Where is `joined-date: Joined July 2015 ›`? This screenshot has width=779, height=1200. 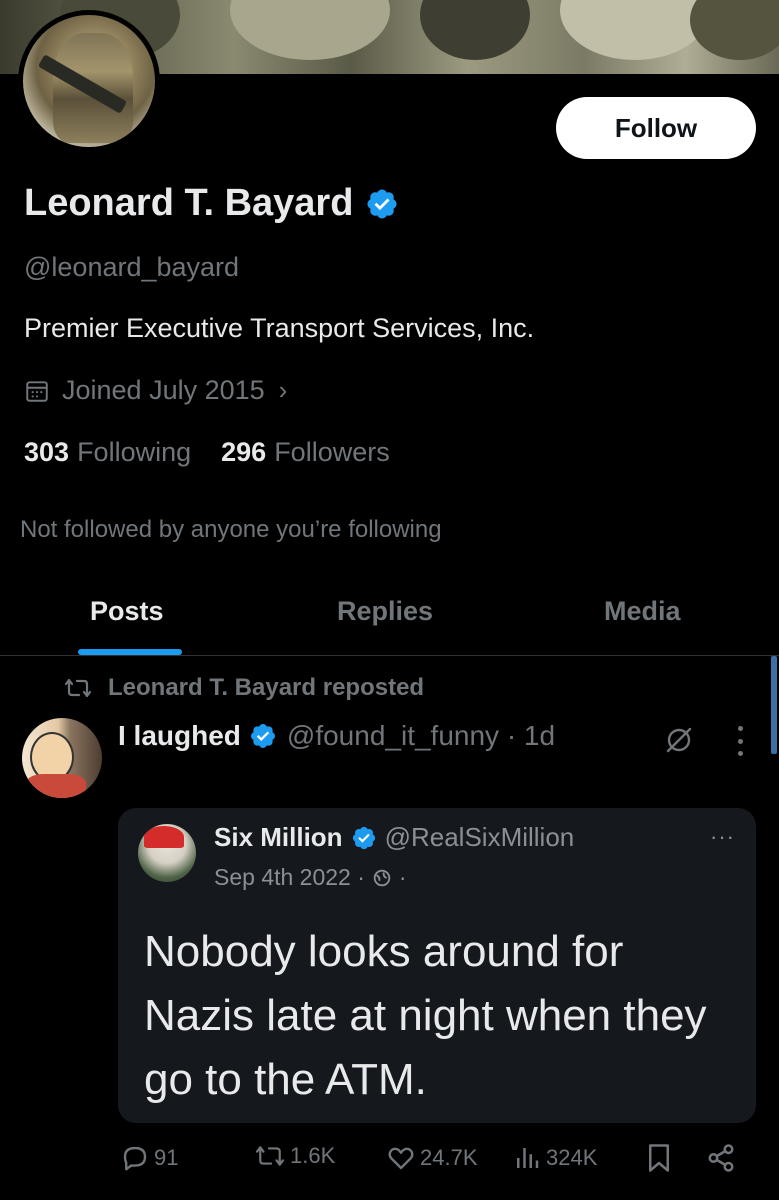
joined-date: Joined July 2015 › is located at coordinates (155, 390).